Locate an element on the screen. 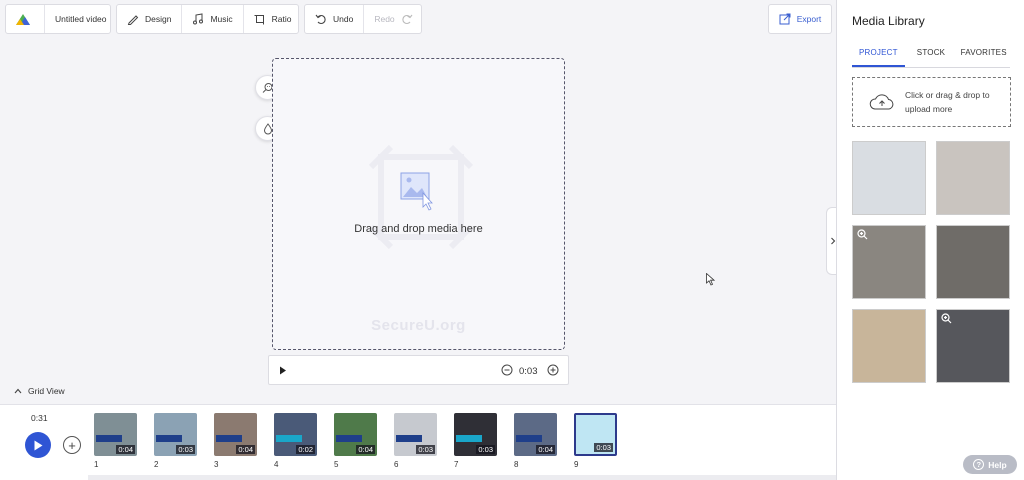 This screenshot has width=1024, height=480. music-label: Music is located at coordinates (221, 19).